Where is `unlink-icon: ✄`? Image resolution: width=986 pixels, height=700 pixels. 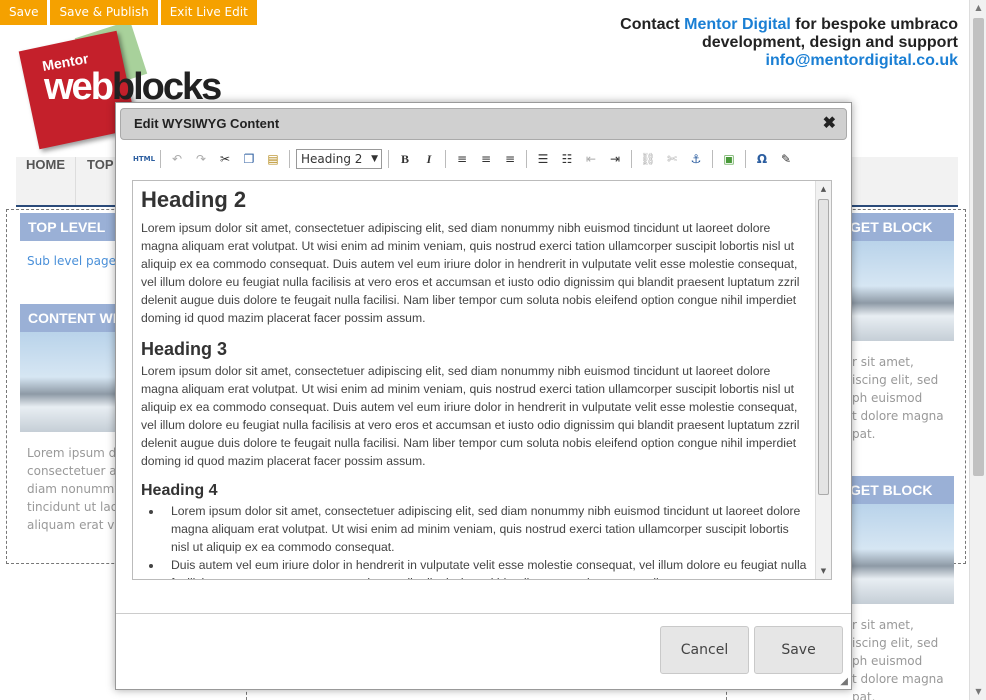 unlink-icon: ✄ is located at coordinates (672, 159).